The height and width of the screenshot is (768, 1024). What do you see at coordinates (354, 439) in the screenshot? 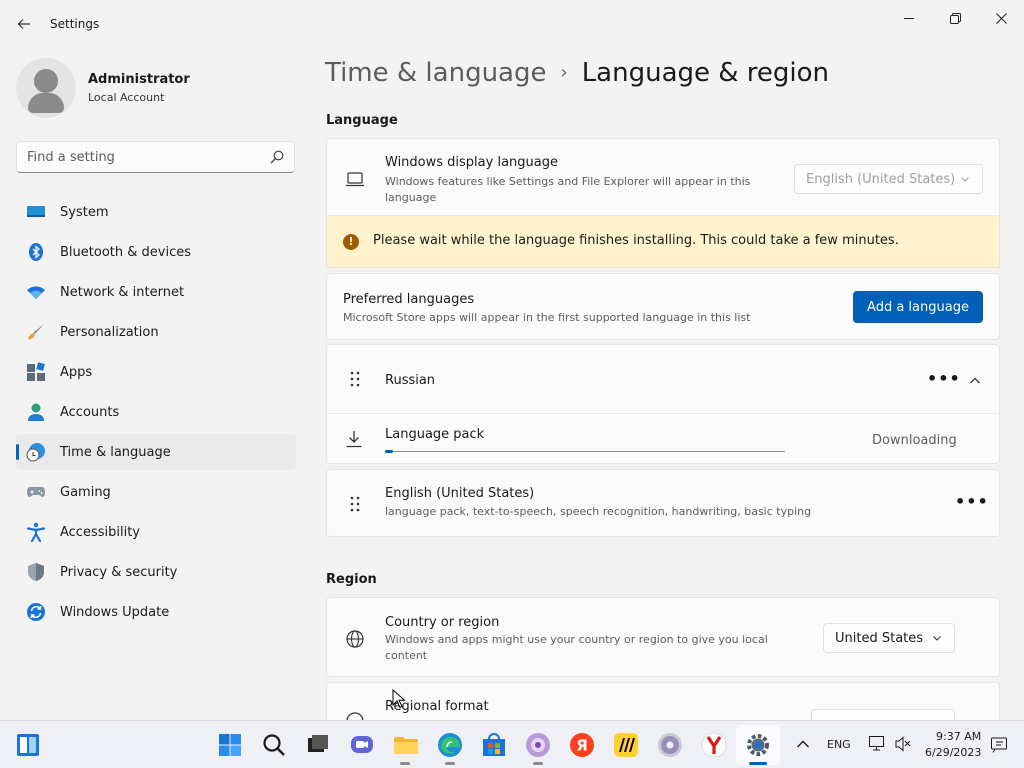
I see `download-icon` at bounding box center [354, 439].